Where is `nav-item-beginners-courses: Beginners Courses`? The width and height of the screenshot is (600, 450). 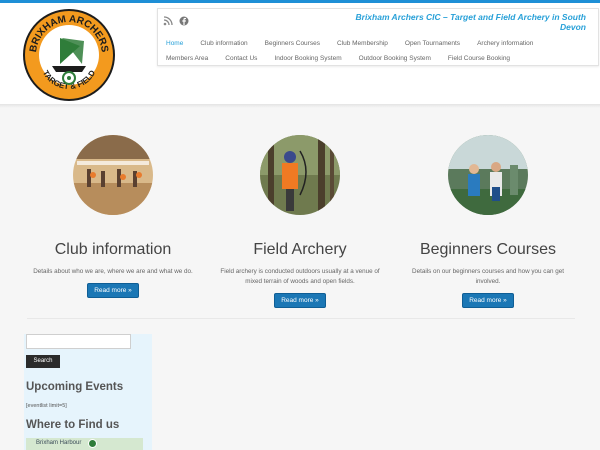
nav-item-beginners-courses: Beginners Courses is located at coordinates (292, 43).